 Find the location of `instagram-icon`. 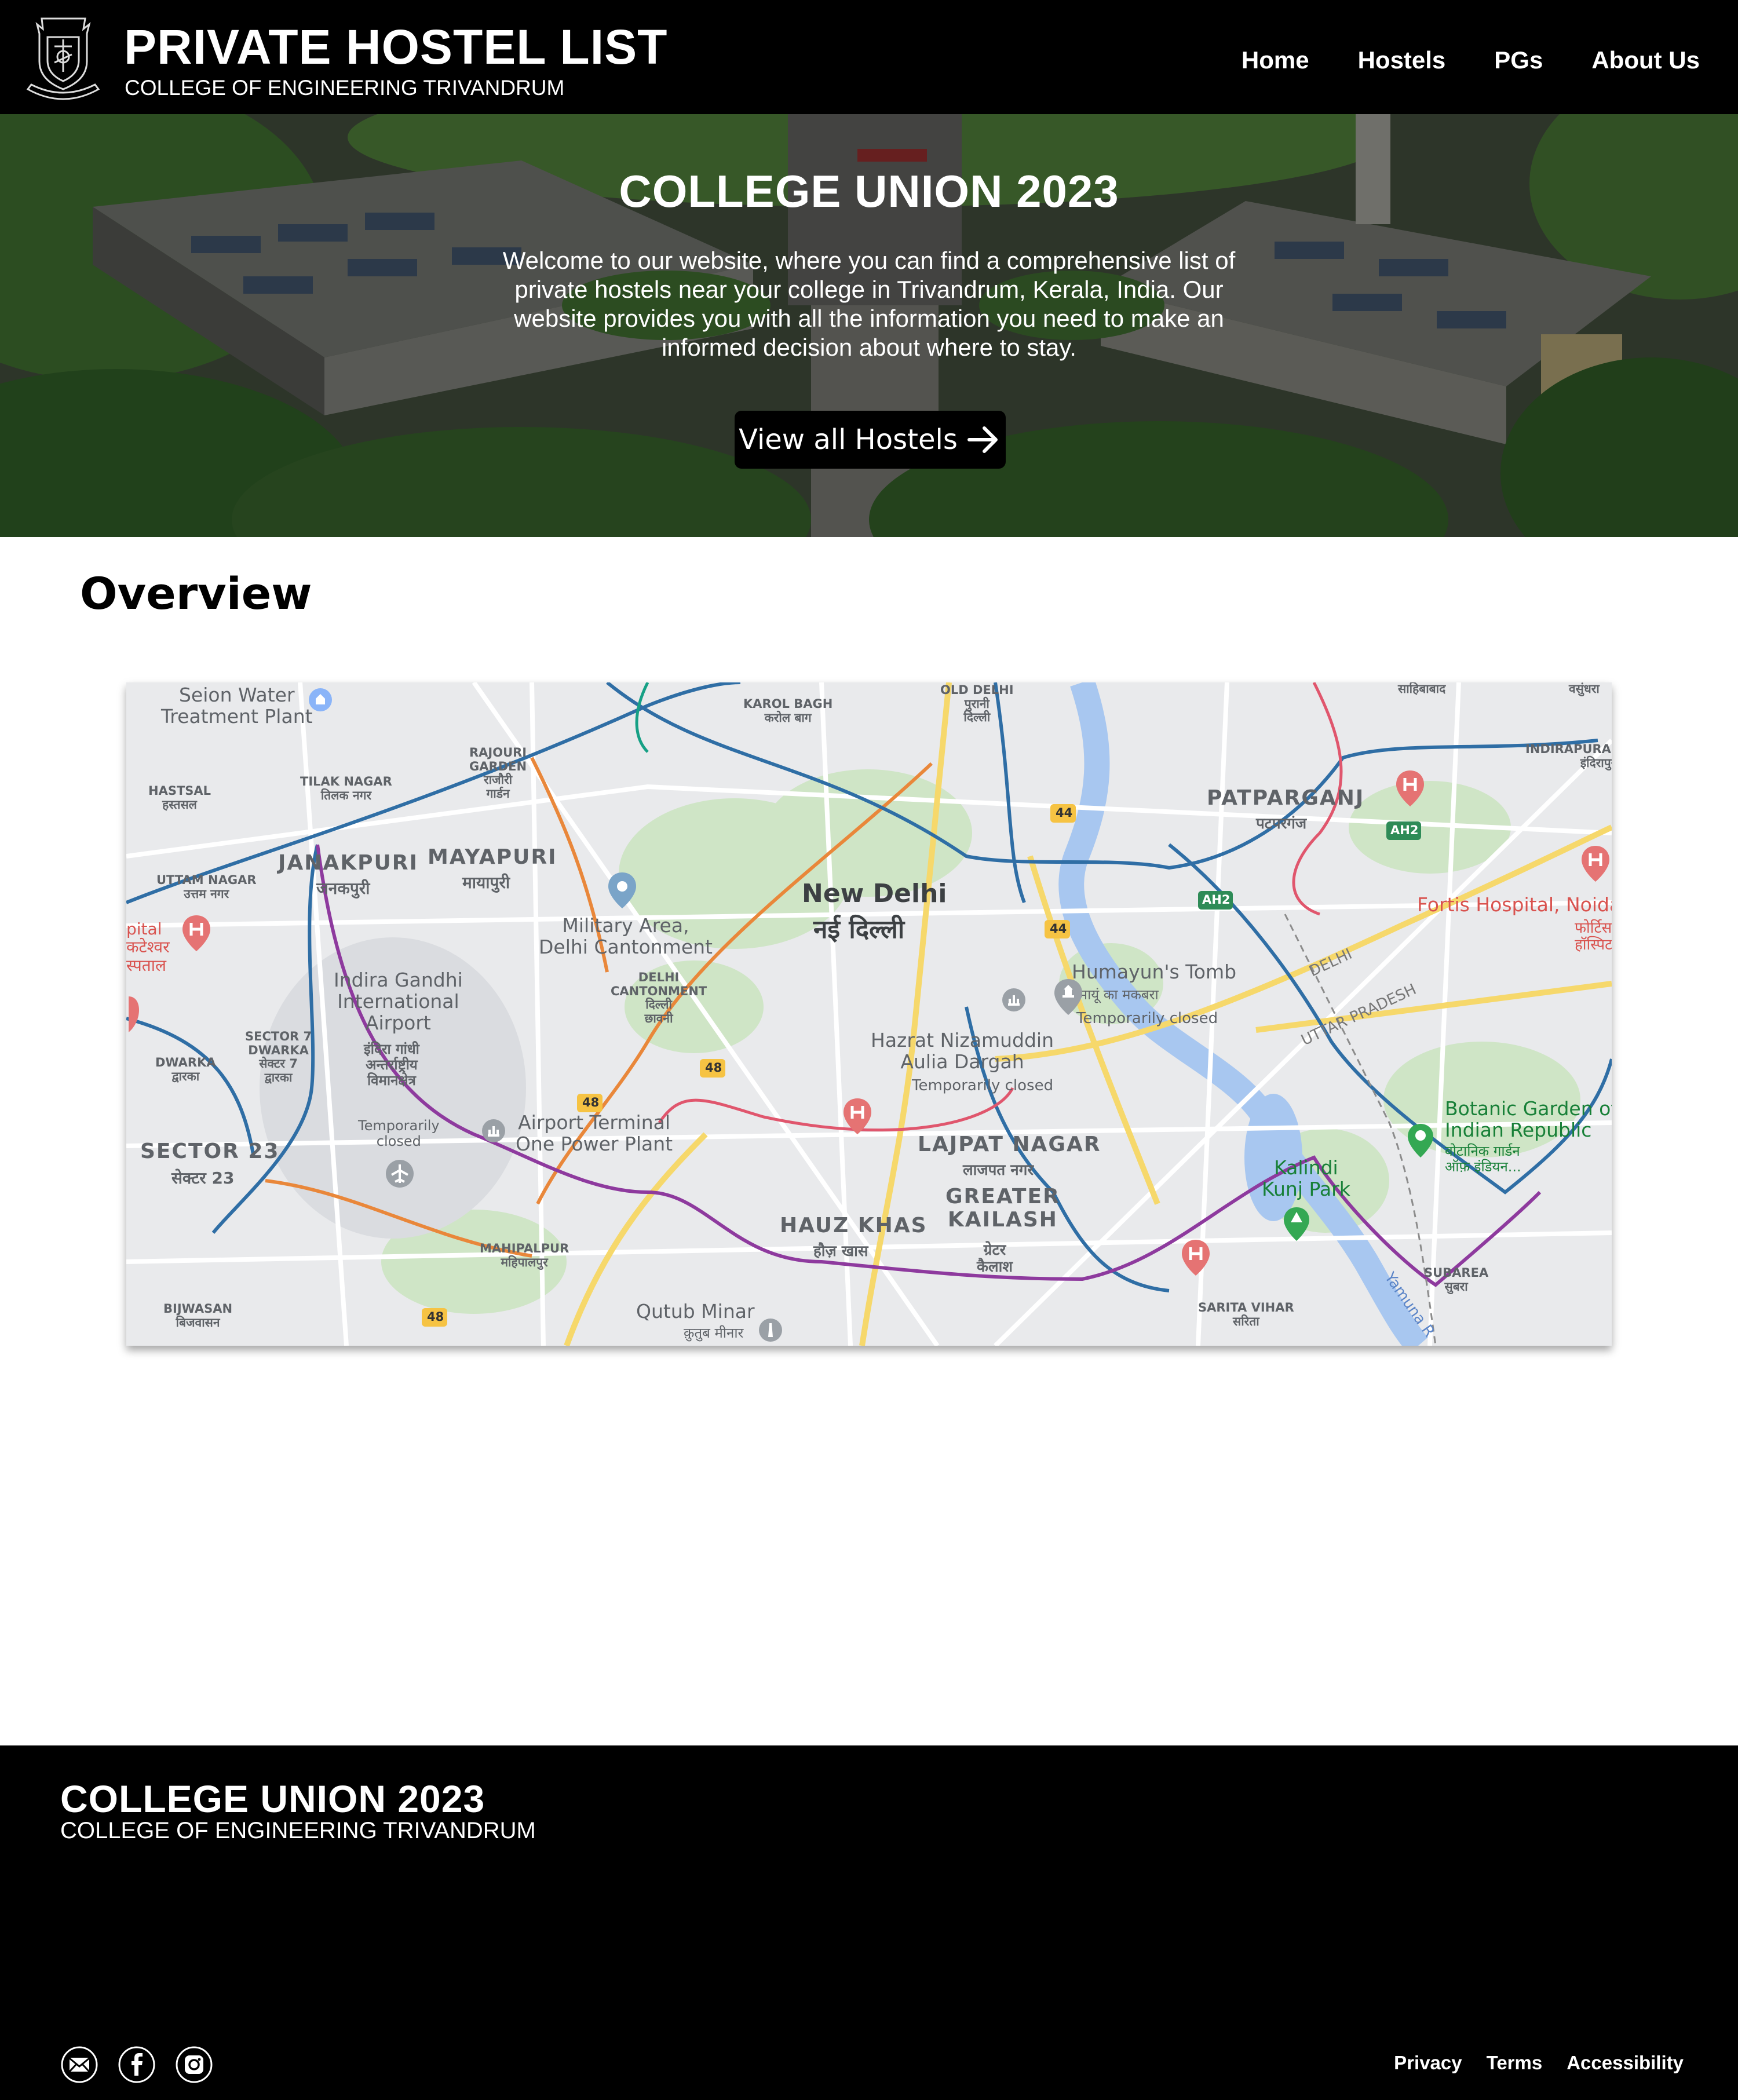

instagram-icon is located at coordinates (194, 2065).